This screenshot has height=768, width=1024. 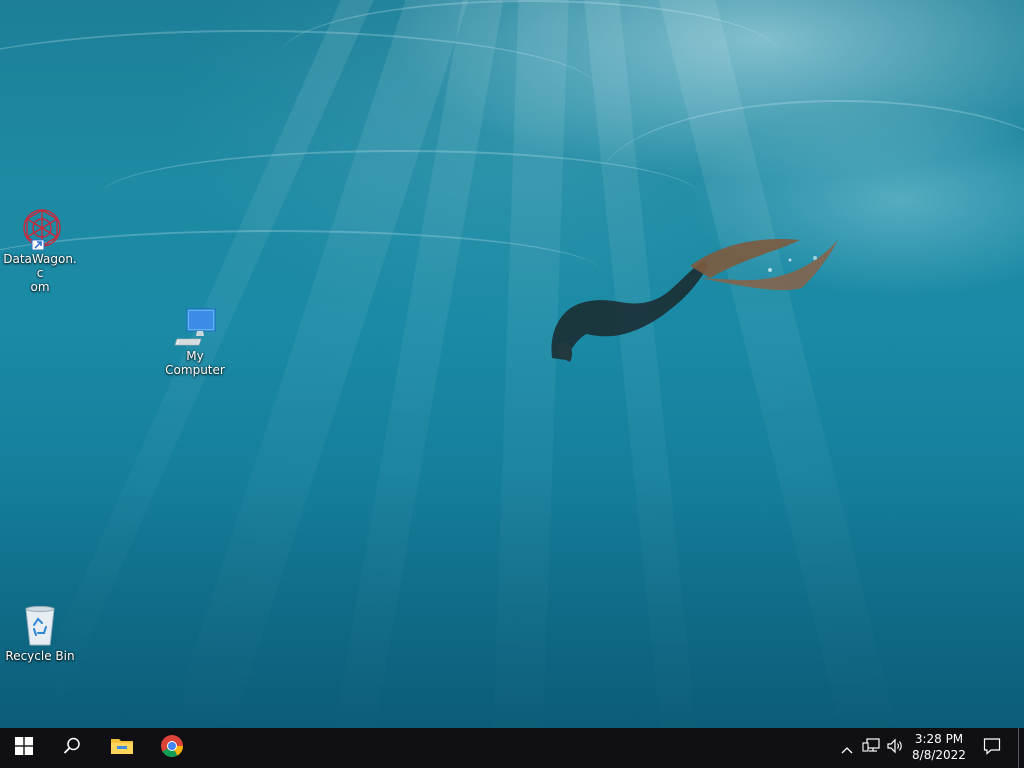 I want to click on desktop-icon-recycle-bin: Recycle Bin, so click(x=40, y=633).